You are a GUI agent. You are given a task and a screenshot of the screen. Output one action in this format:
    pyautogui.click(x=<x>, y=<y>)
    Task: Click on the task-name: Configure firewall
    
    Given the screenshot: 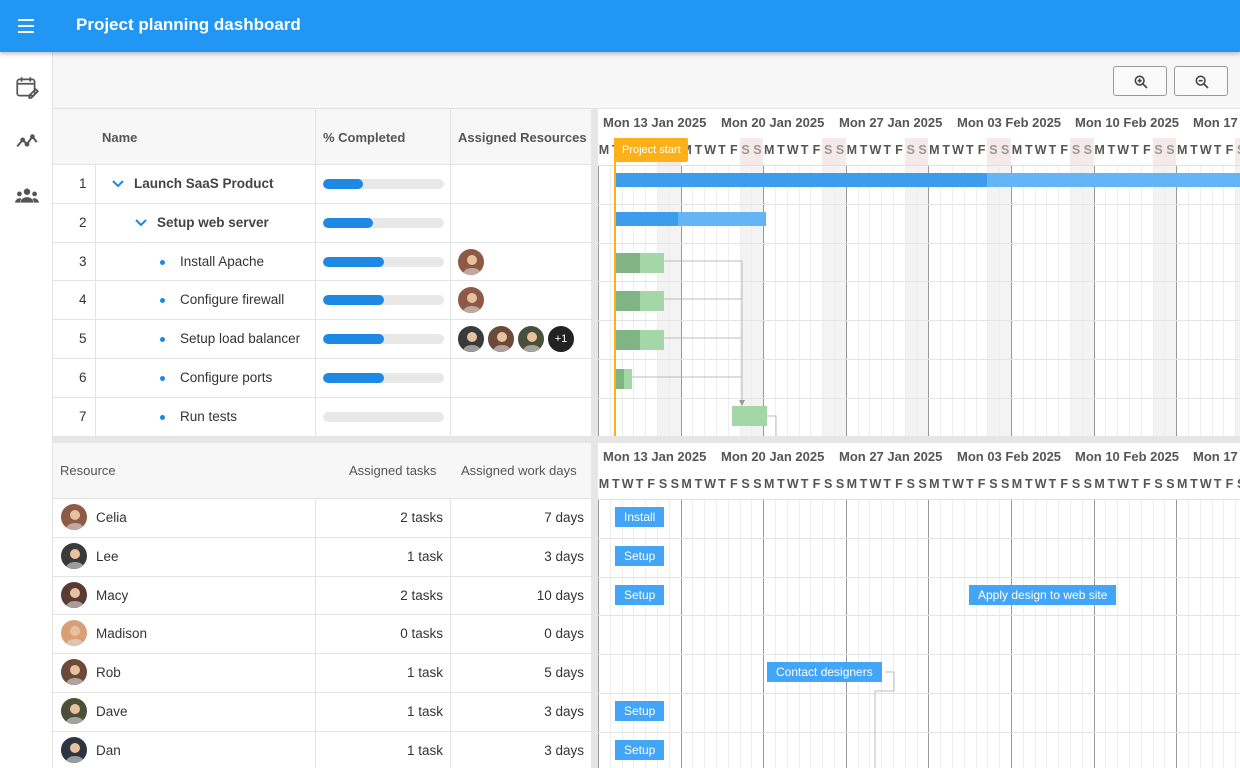 What is the action you would take?
    pyautogui.click(x=232, y=299)
    